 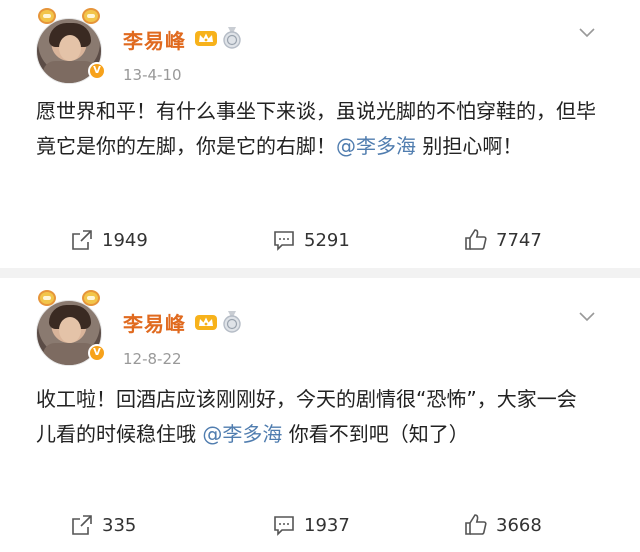 I want to click on share-button: 335, so click(x=103, y=525).